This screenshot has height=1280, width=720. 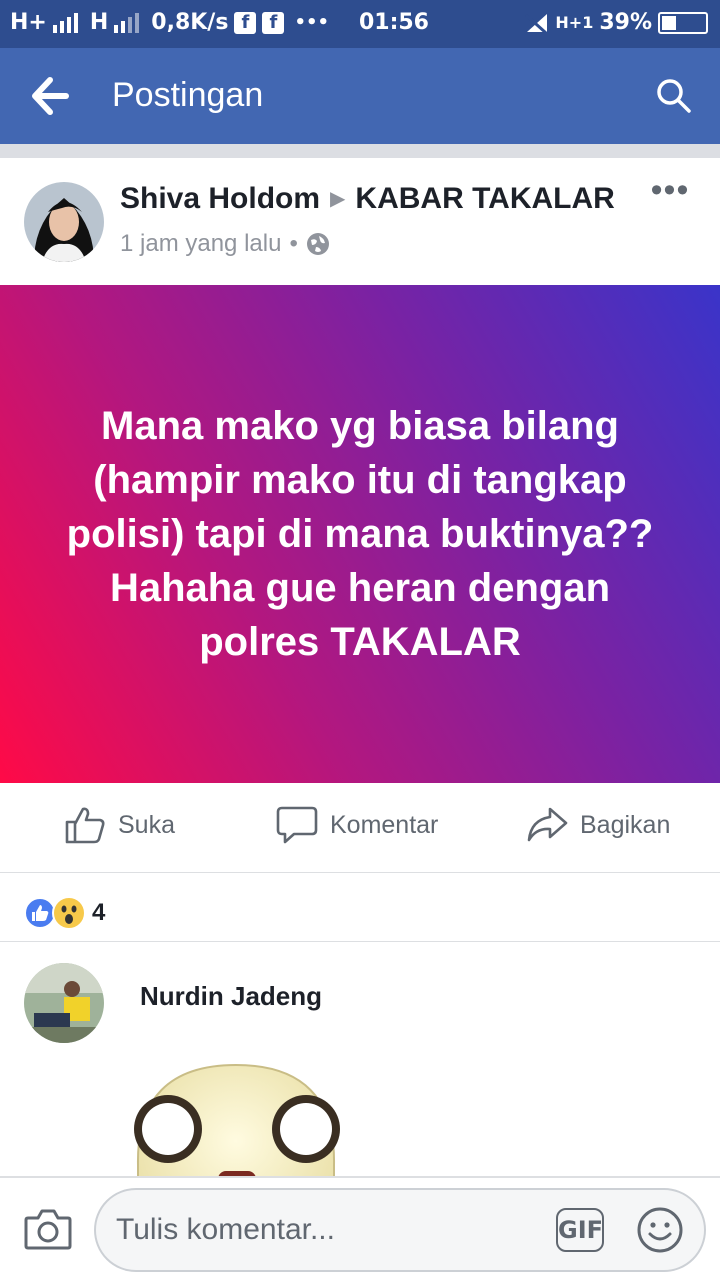 What do you see at coordinates (670, 191) in the screenshot?
I see `more-options-button: •••` at bounding box center [670, 191].